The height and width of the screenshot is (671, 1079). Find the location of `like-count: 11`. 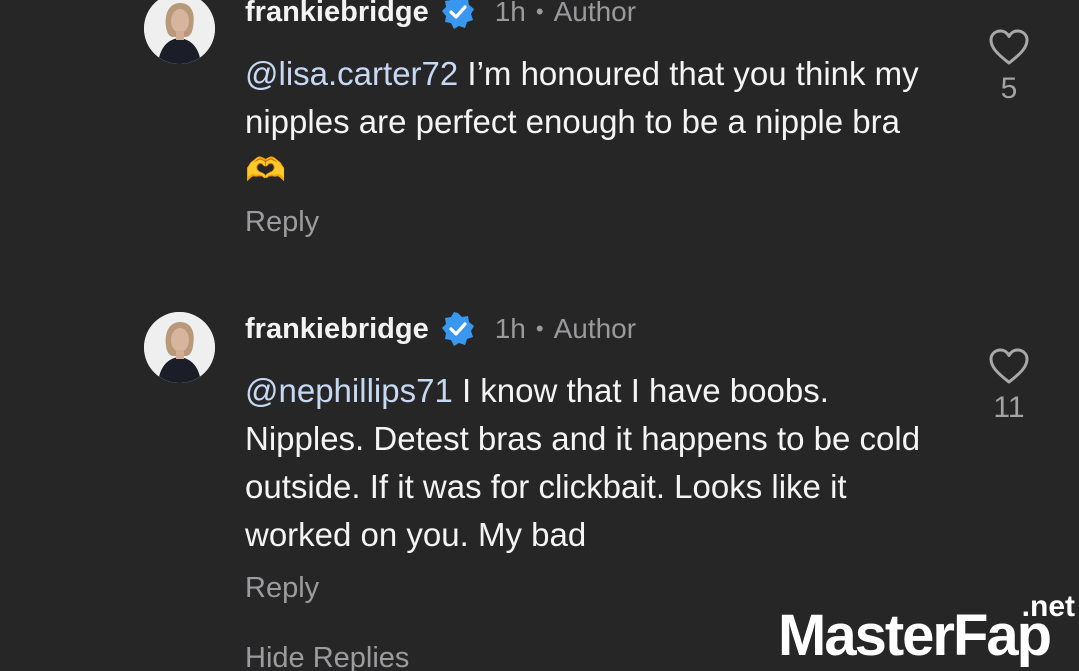

like-count: 11 is located at coordinates (1009, 407).